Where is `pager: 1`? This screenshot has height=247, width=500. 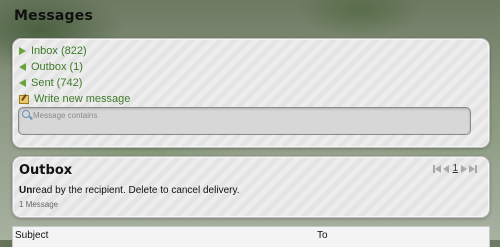 pager: 1 is located at coordinates (455, 168).